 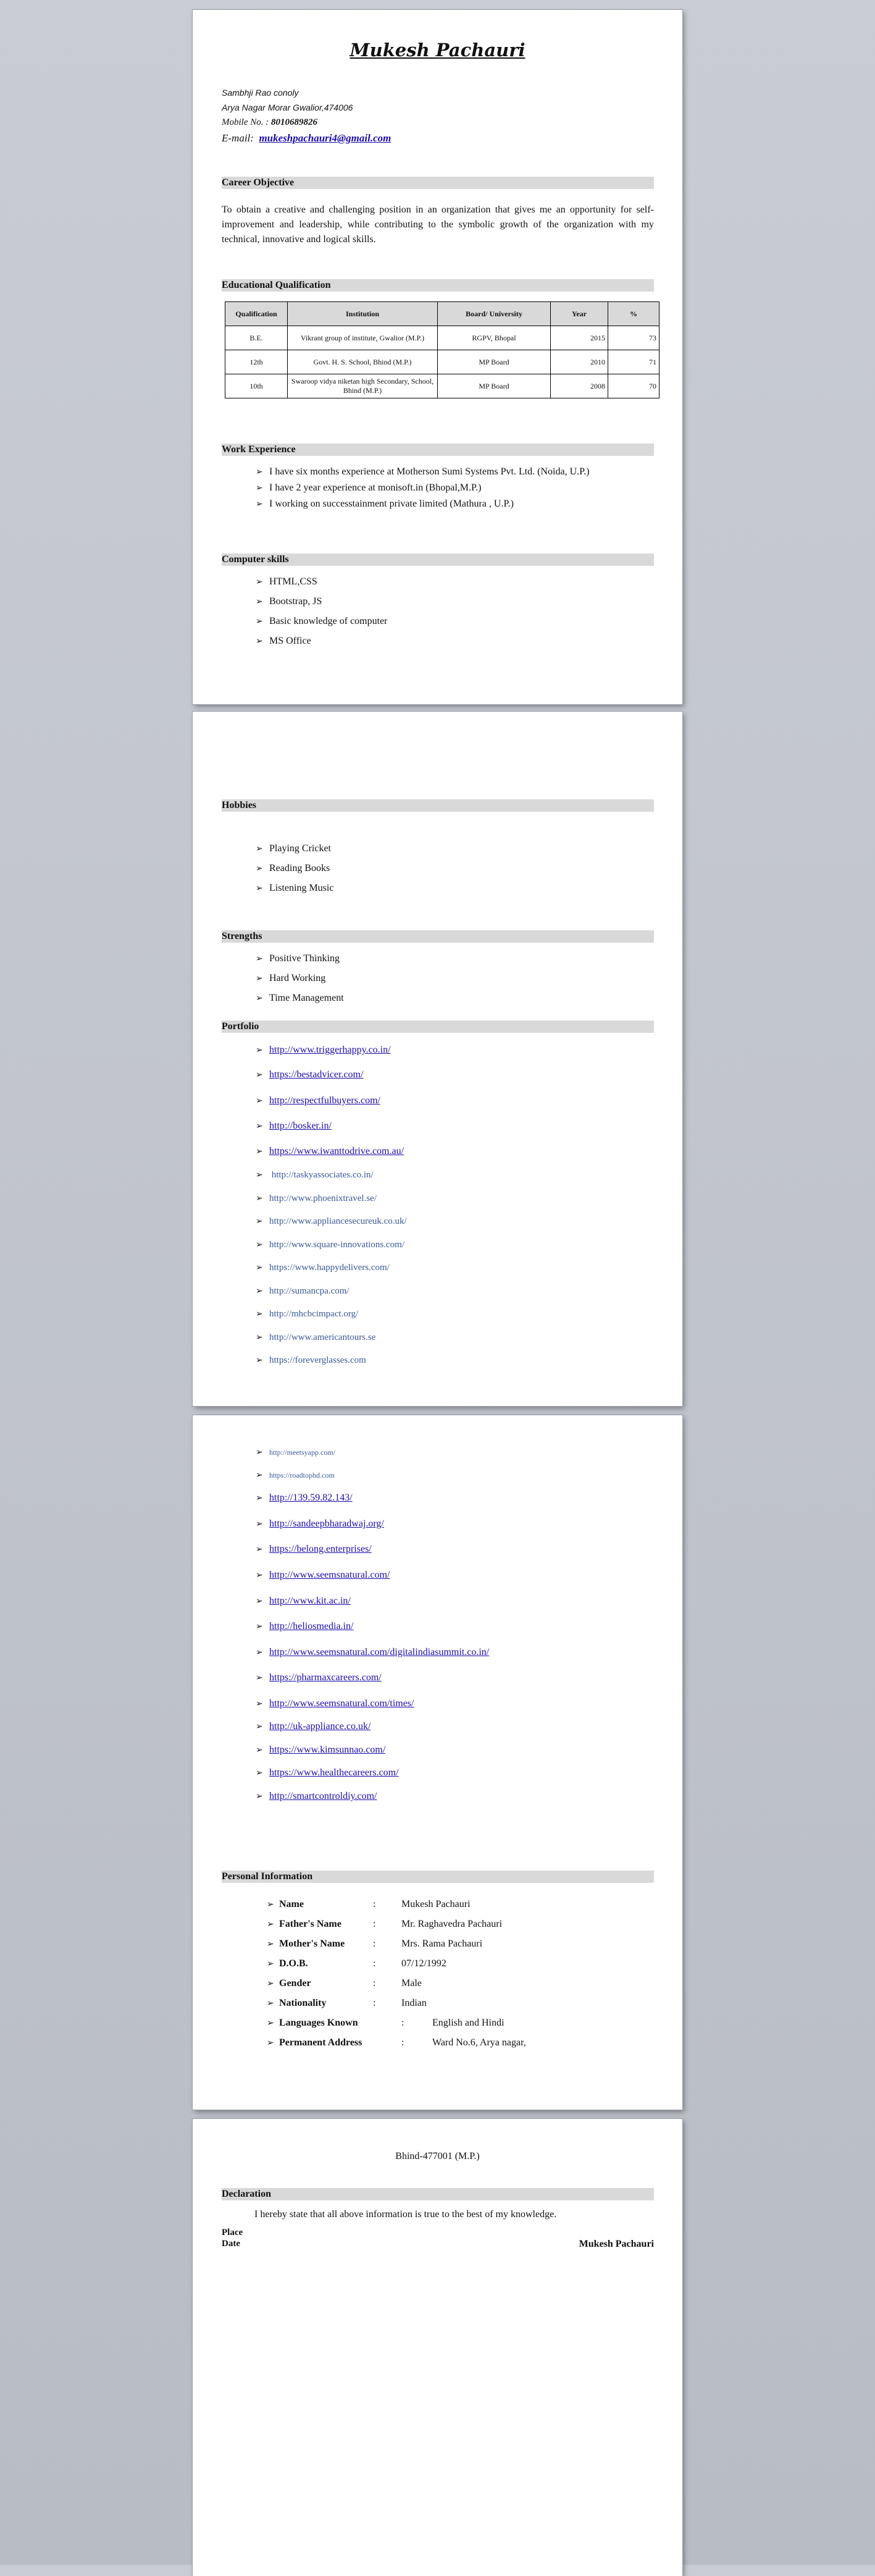 I want to click on hobby-text: Playing Cricket, so click(x=300, y=848).